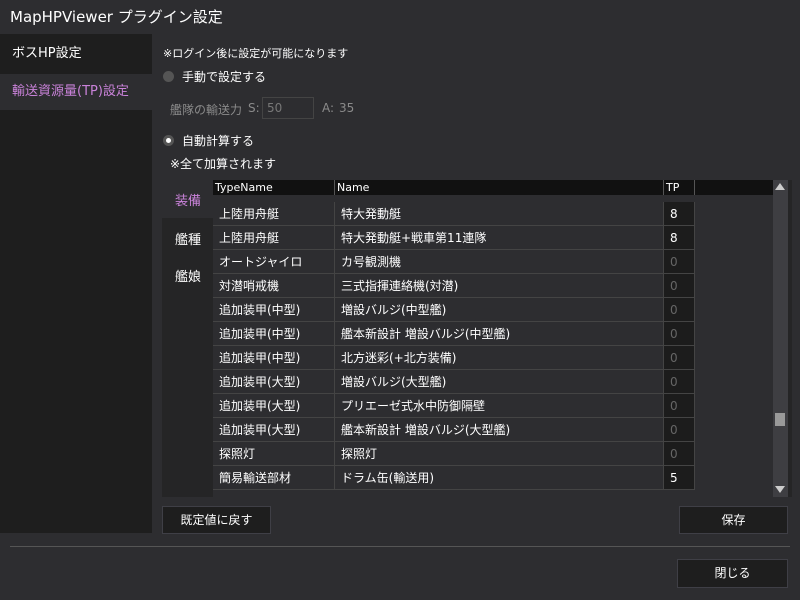  Describe the element at coordinates (780, 186) in the screenshot. I see `scroll-up-icon` at that location.